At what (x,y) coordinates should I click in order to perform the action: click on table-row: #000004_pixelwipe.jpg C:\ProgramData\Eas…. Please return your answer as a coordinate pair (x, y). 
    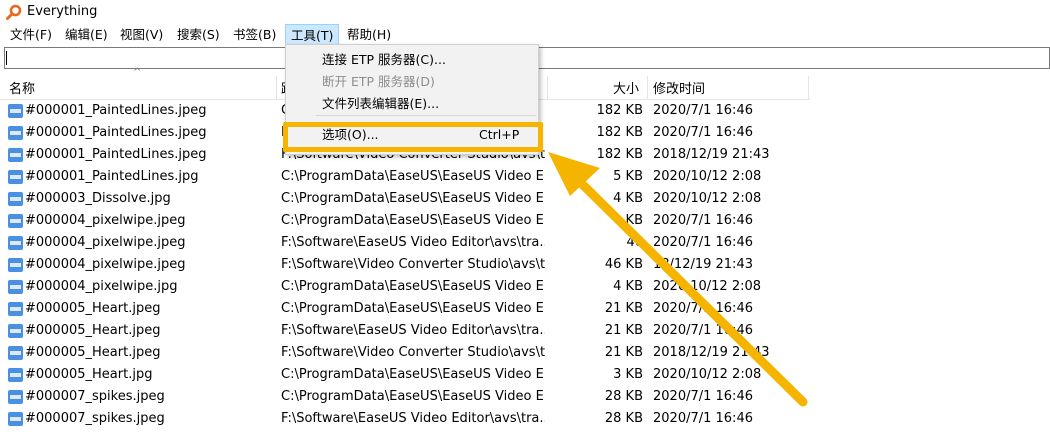
    Looking at the image, I should click on (405, 287).